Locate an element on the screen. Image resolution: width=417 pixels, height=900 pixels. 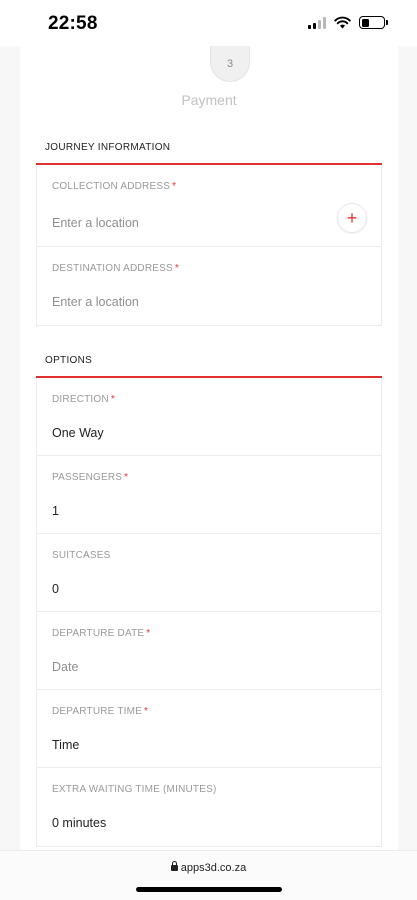
status-bar: 22:58 is located at coordinates (208, 23).